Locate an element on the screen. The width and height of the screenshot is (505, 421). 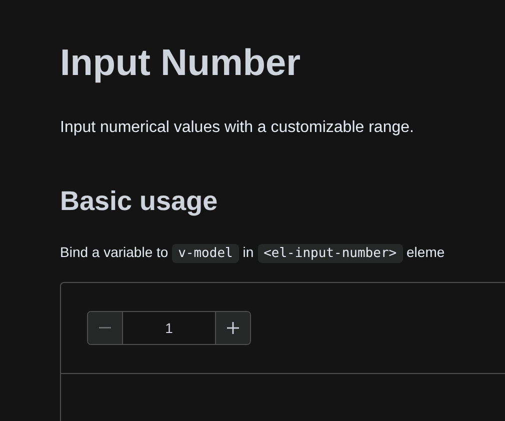
plus-icon is located at coordinates (233, 328).